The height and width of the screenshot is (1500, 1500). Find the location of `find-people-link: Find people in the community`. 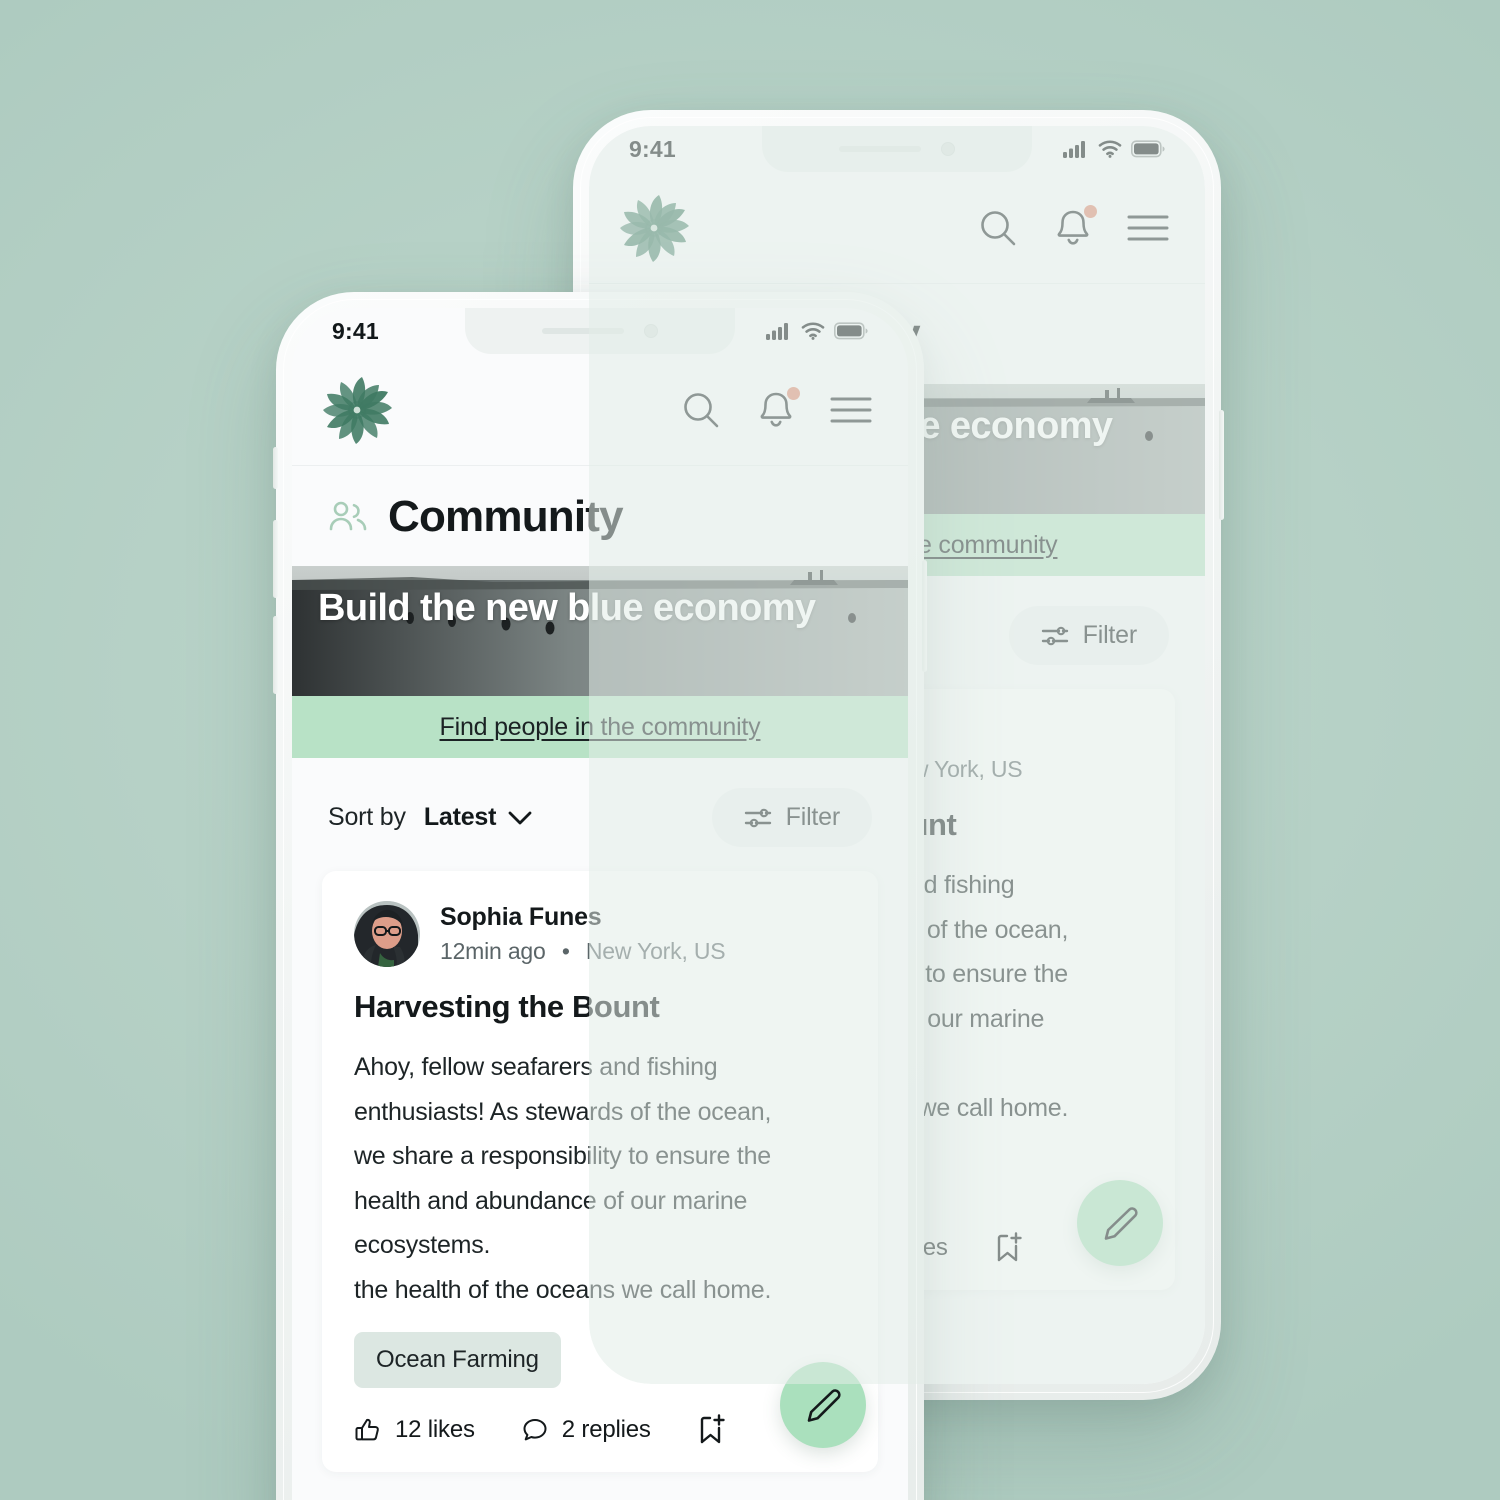

find-people-link: Find people in the community is located at coordinates (600, 727).